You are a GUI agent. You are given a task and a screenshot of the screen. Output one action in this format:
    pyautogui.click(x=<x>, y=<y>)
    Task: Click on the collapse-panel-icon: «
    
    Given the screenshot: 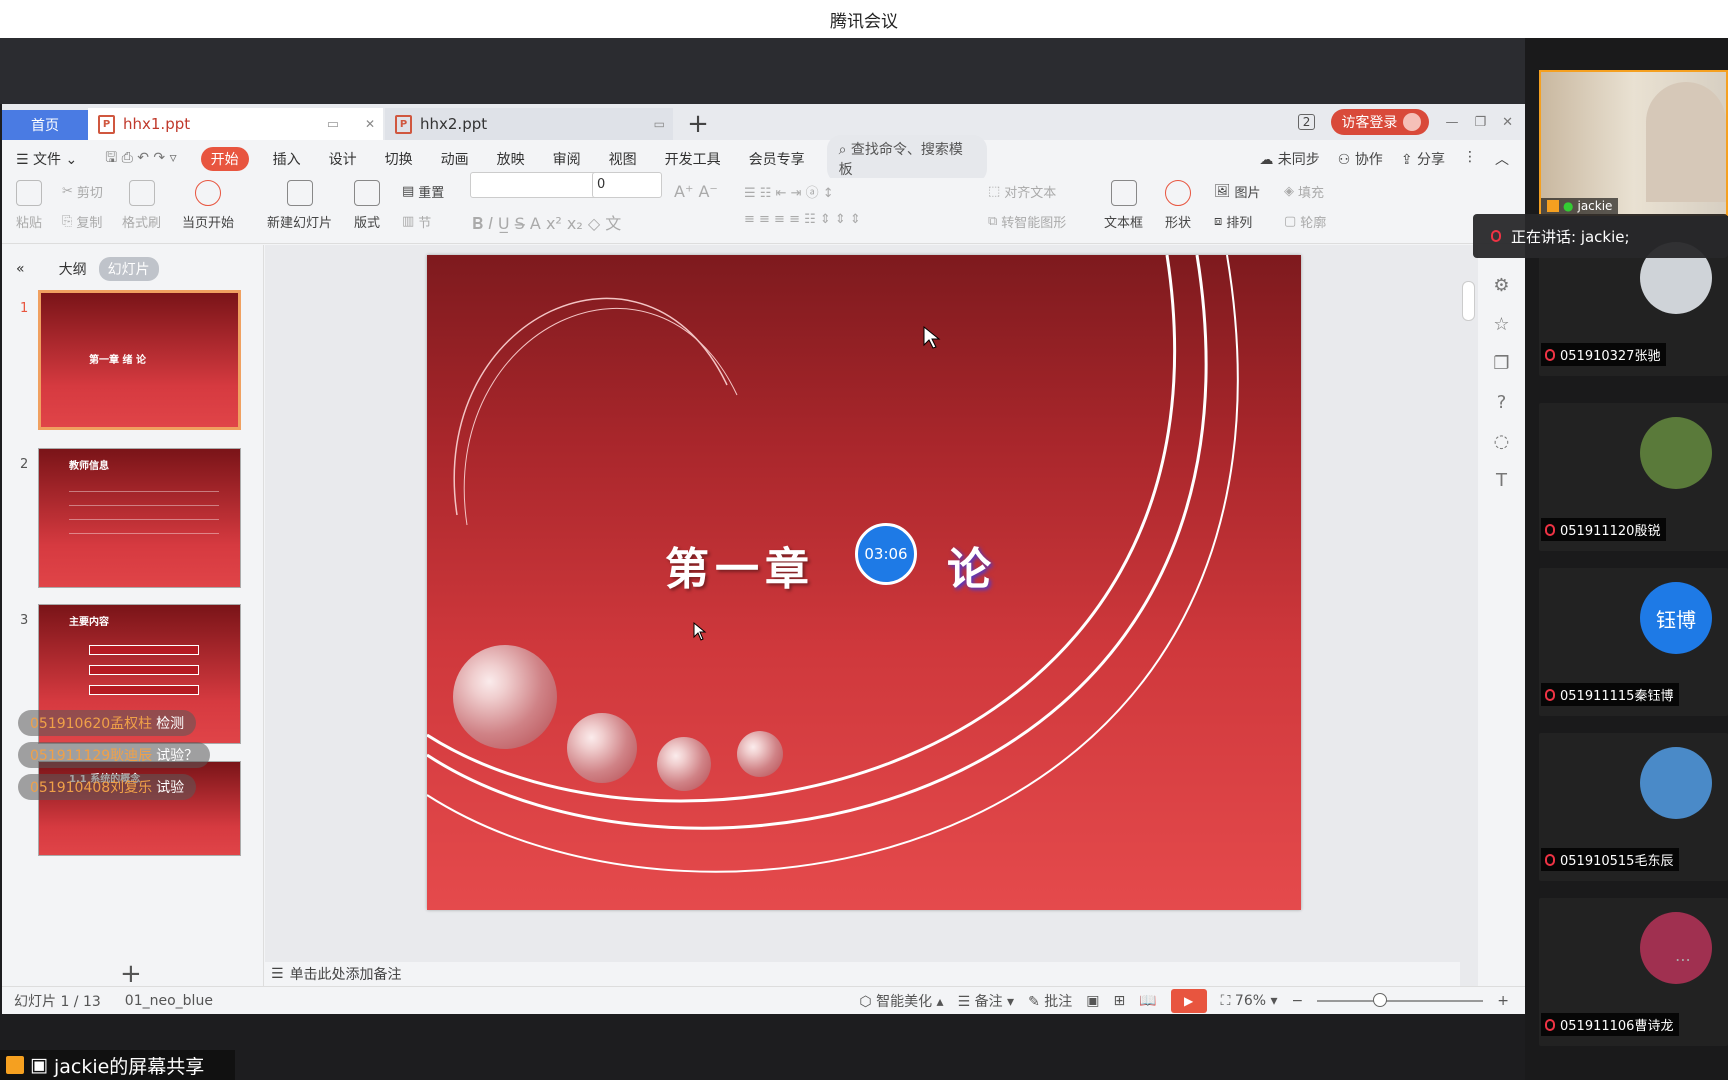 What is the action you would take?
    pyautogui.click(x=20, y=269)
    